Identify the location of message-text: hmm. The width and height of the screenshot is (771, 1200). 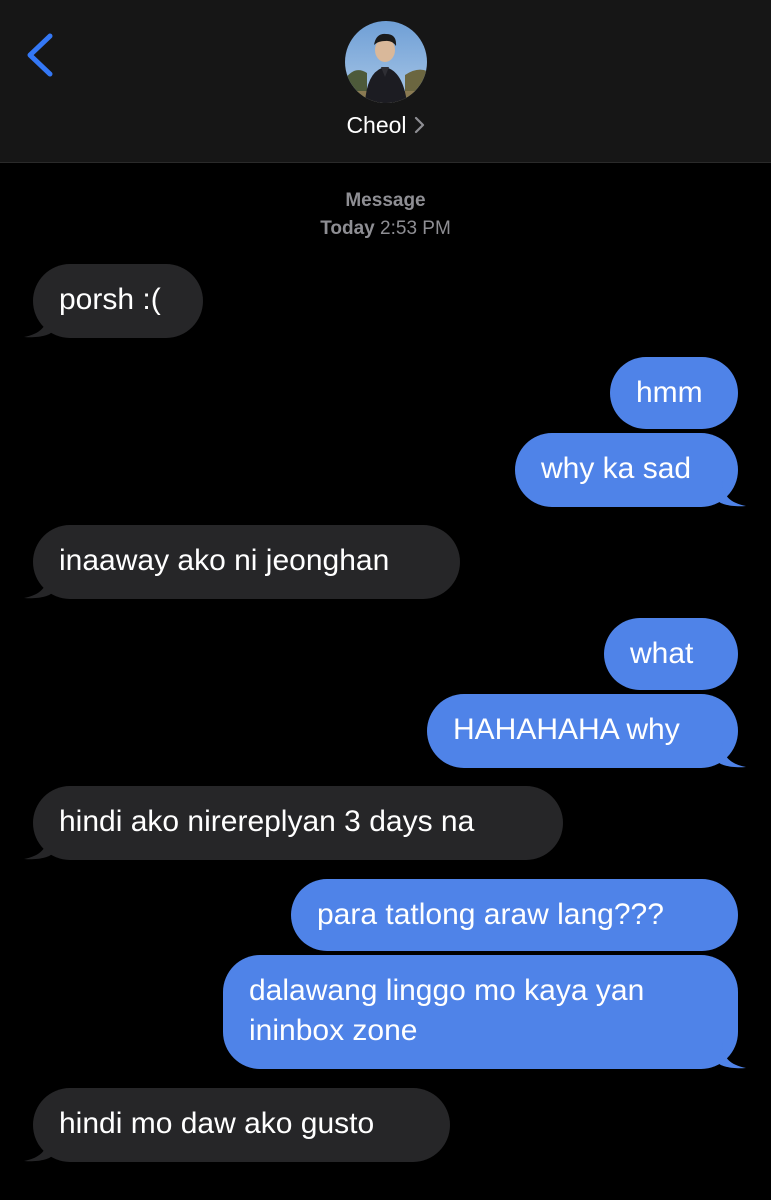
(669, 392).